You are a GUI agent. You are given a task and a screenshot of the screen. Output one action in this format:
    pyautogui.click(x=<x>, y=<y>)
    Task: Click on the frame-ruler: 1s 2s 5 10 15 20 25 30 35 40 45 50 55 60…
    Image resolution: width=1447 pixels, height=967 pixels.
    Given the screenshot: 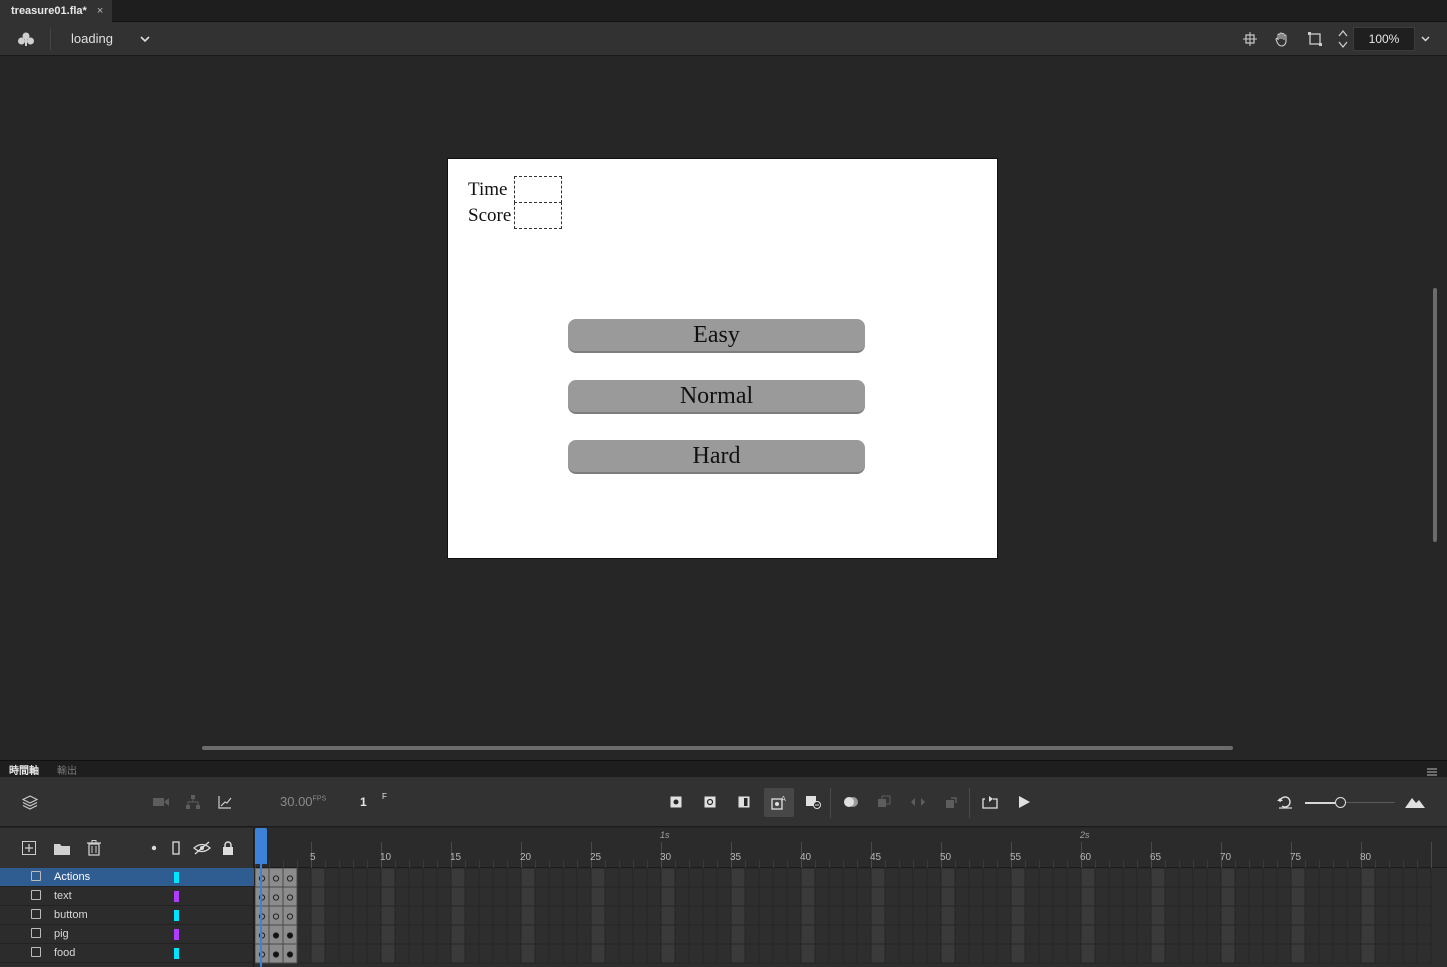 What is the action you would take?
    pyautogui.click(x=851, y=848)
    